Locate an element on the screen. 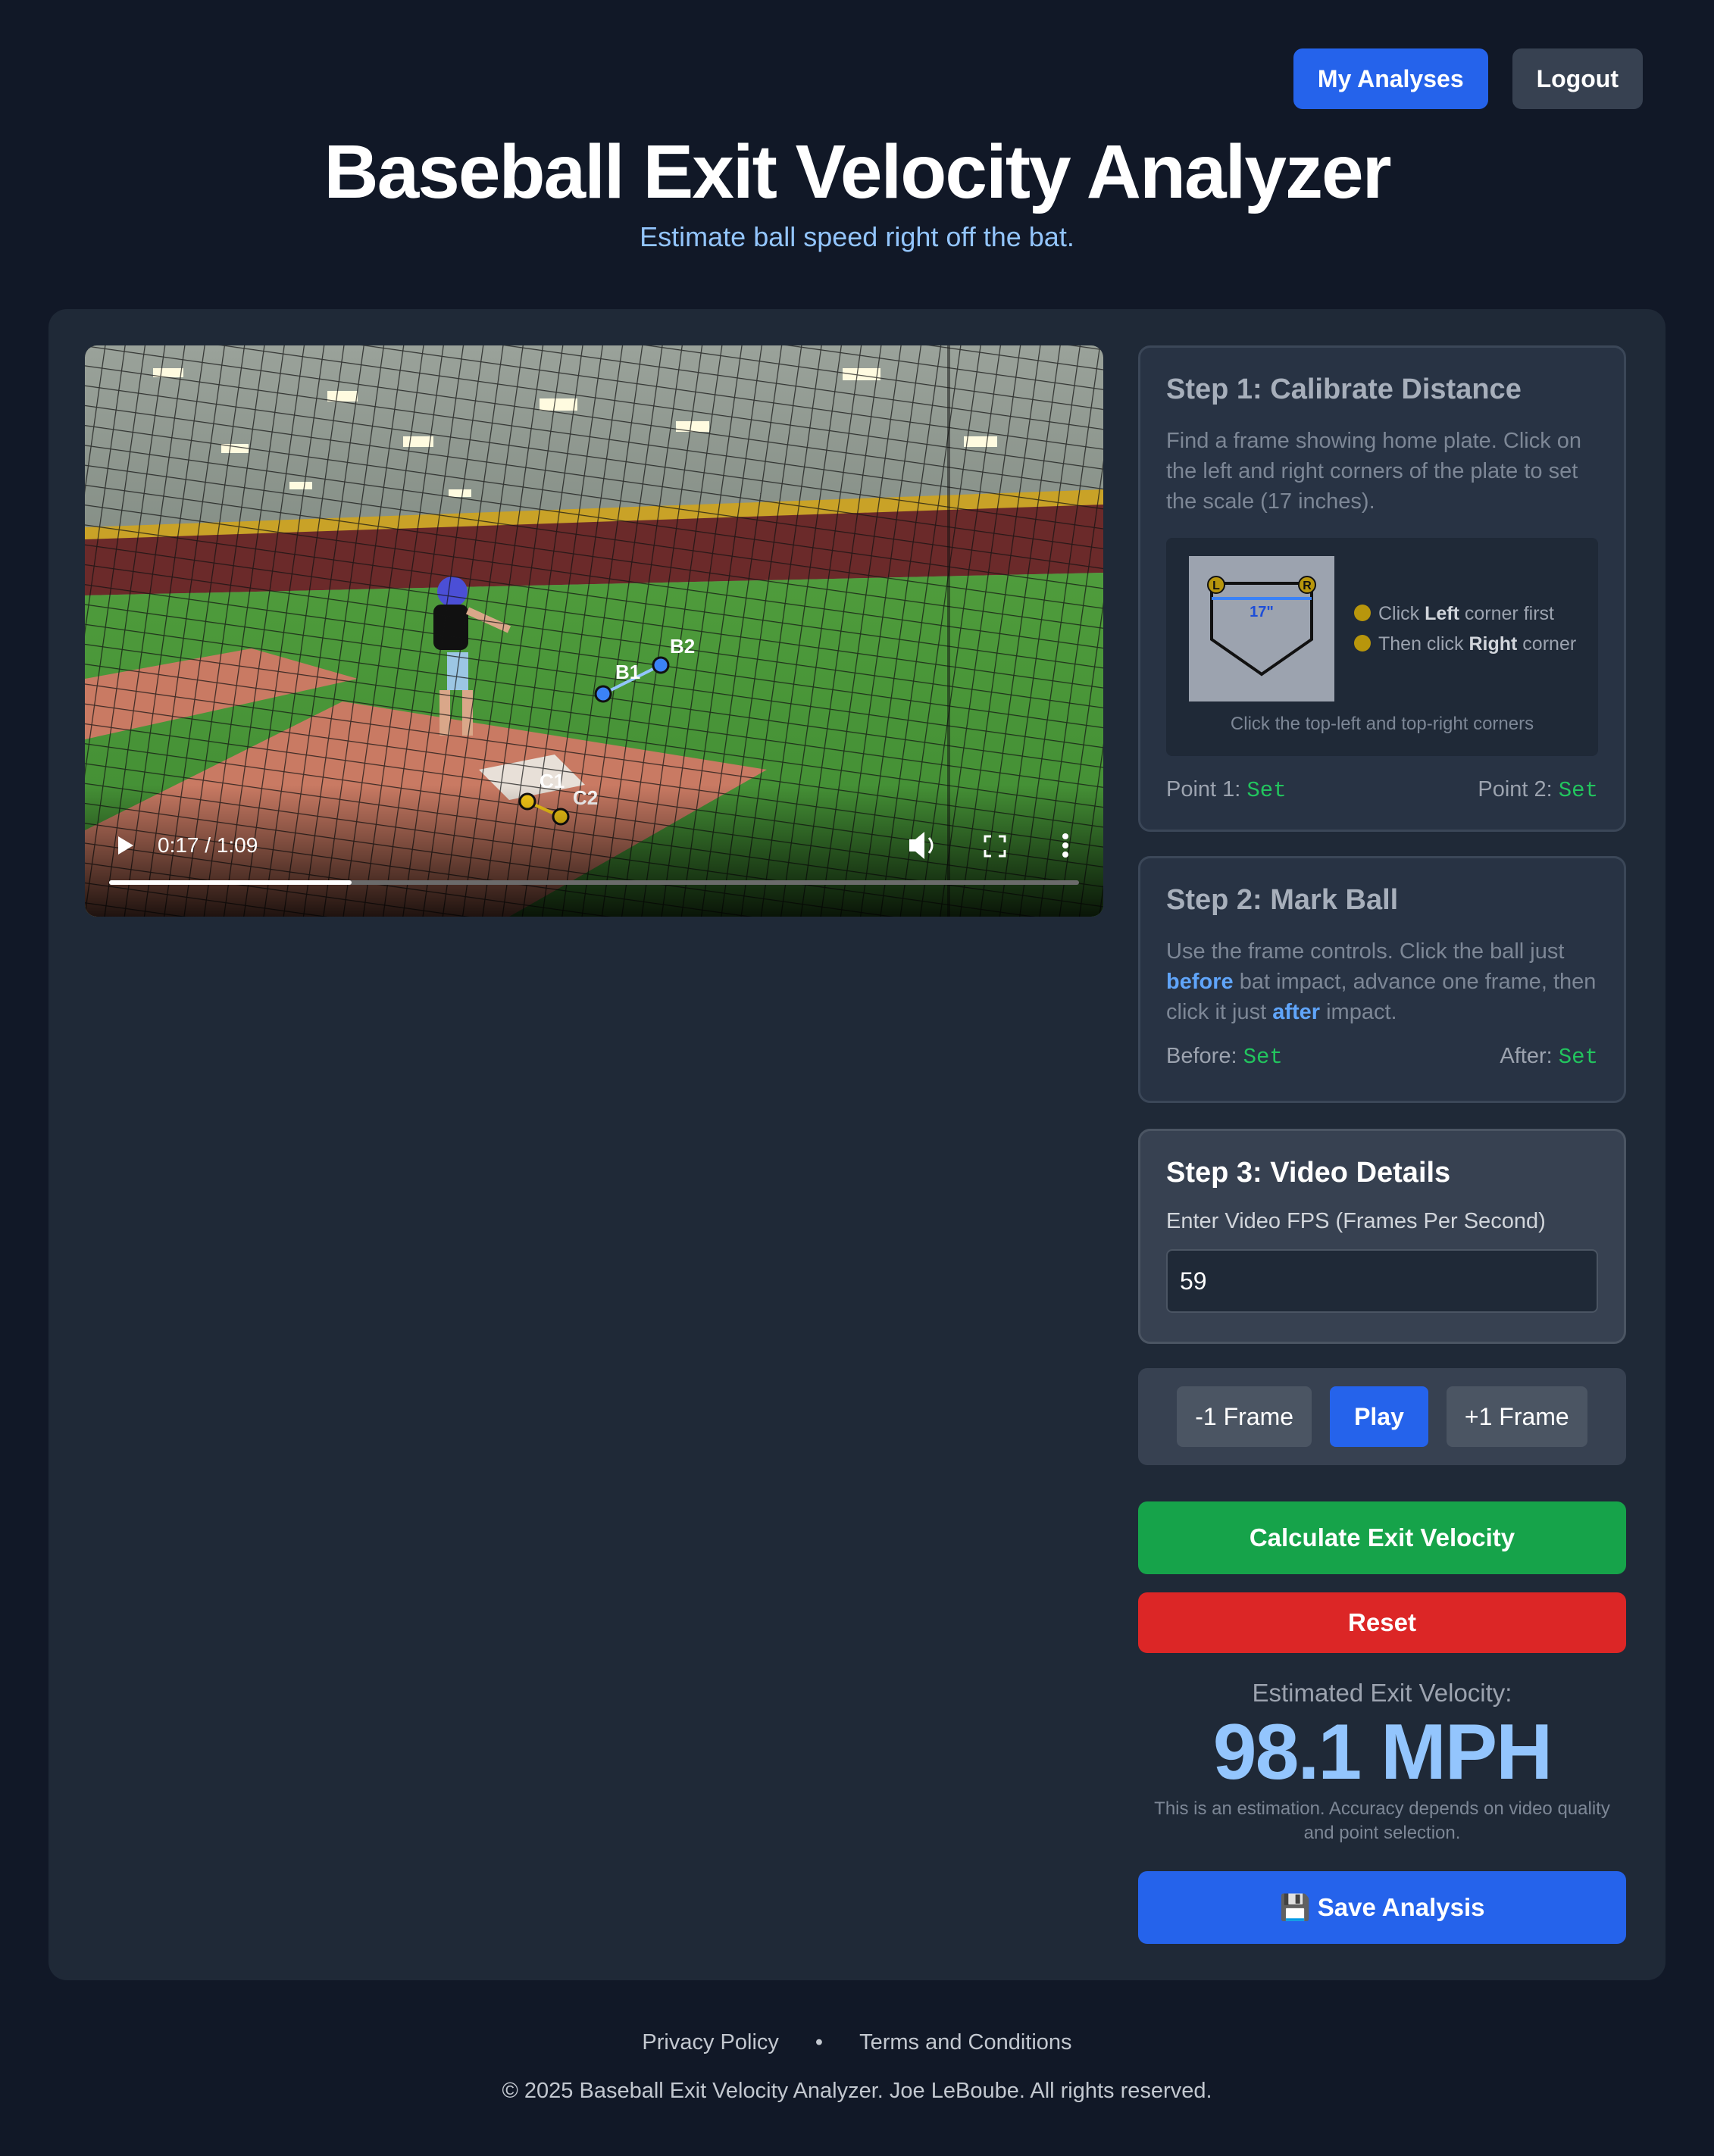 The height and width of the screenshot is (2156, 1714). page-title: Baseball Exit Velocity Analyzer is located at coordinates (857, 172).